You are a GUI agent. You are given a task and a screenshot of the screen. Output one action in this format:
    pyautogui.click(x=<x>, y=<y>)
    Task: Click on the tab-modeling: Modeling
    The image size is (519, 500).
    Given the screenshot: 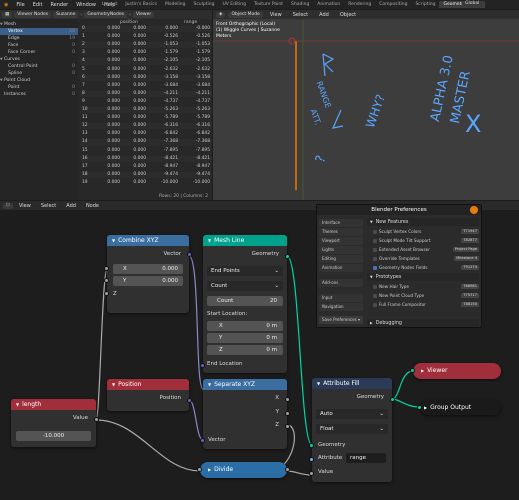 What is the action you would take?
    pyautogui.click(x=175, y=4)
    